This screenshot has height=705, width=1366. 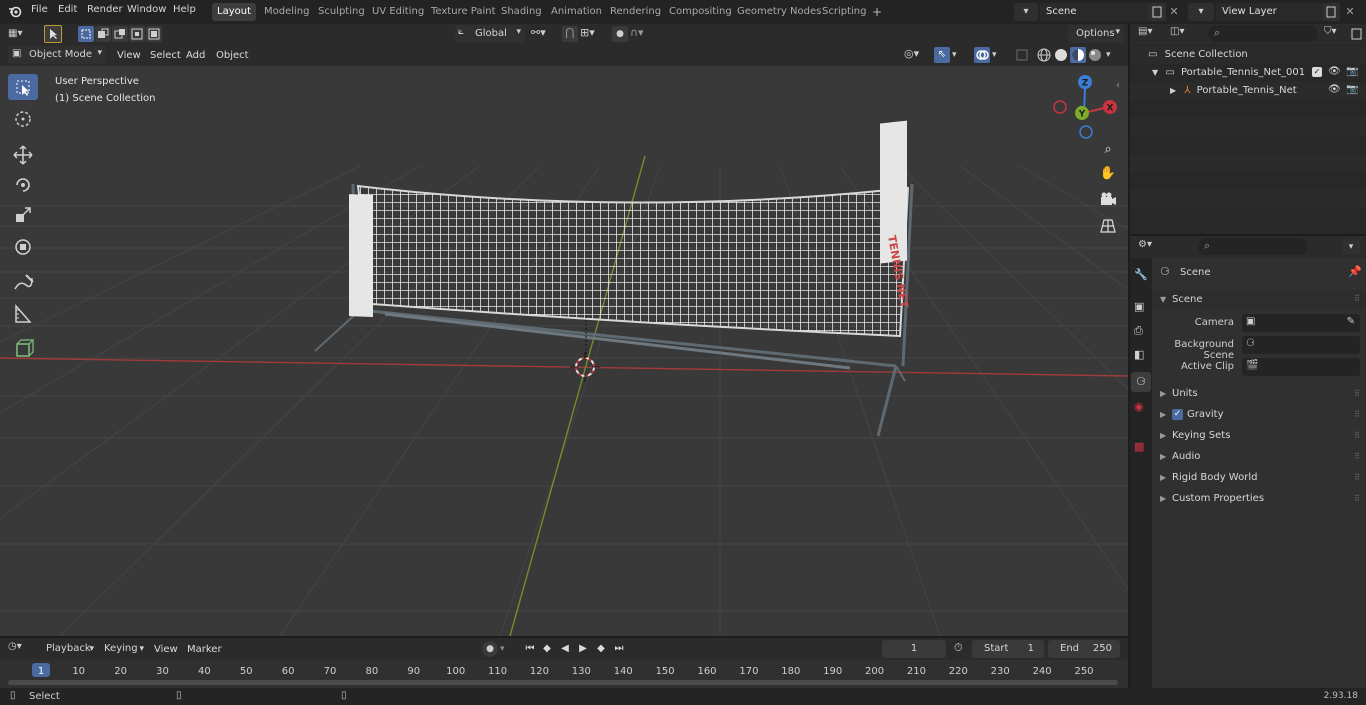 I want to click on tab-geometry-nodes: Geometry Nodes, so click(x=779, y=12).